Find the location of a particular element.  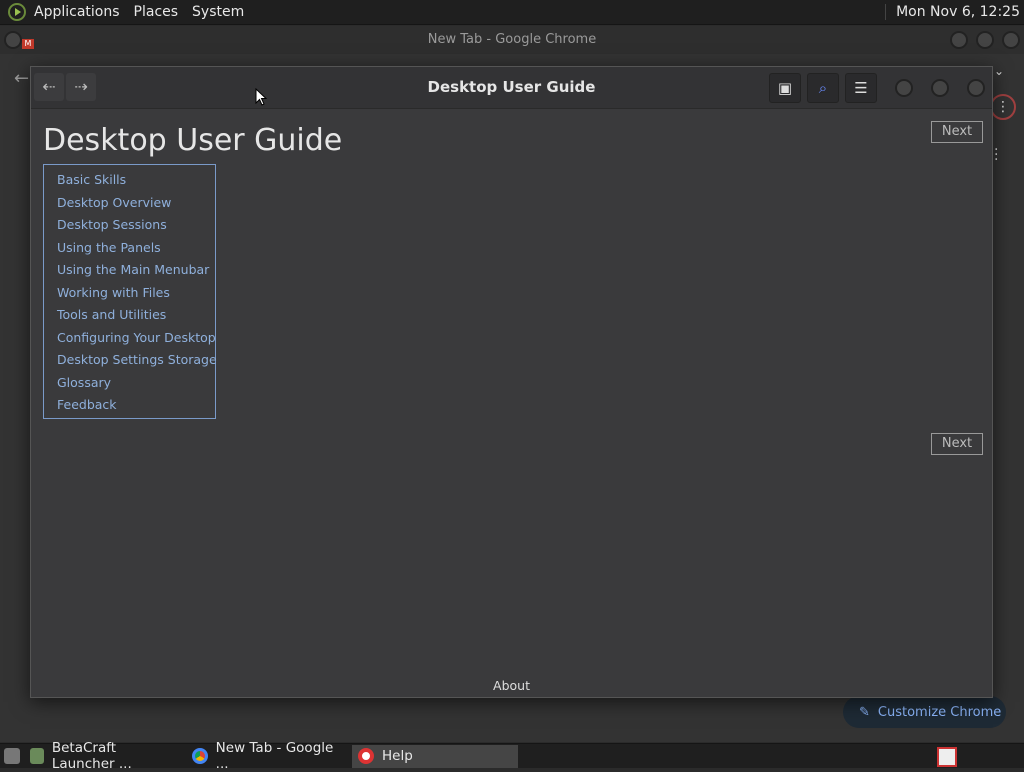

bookmark-icon: ▣ is located at coordinates (785, 88).